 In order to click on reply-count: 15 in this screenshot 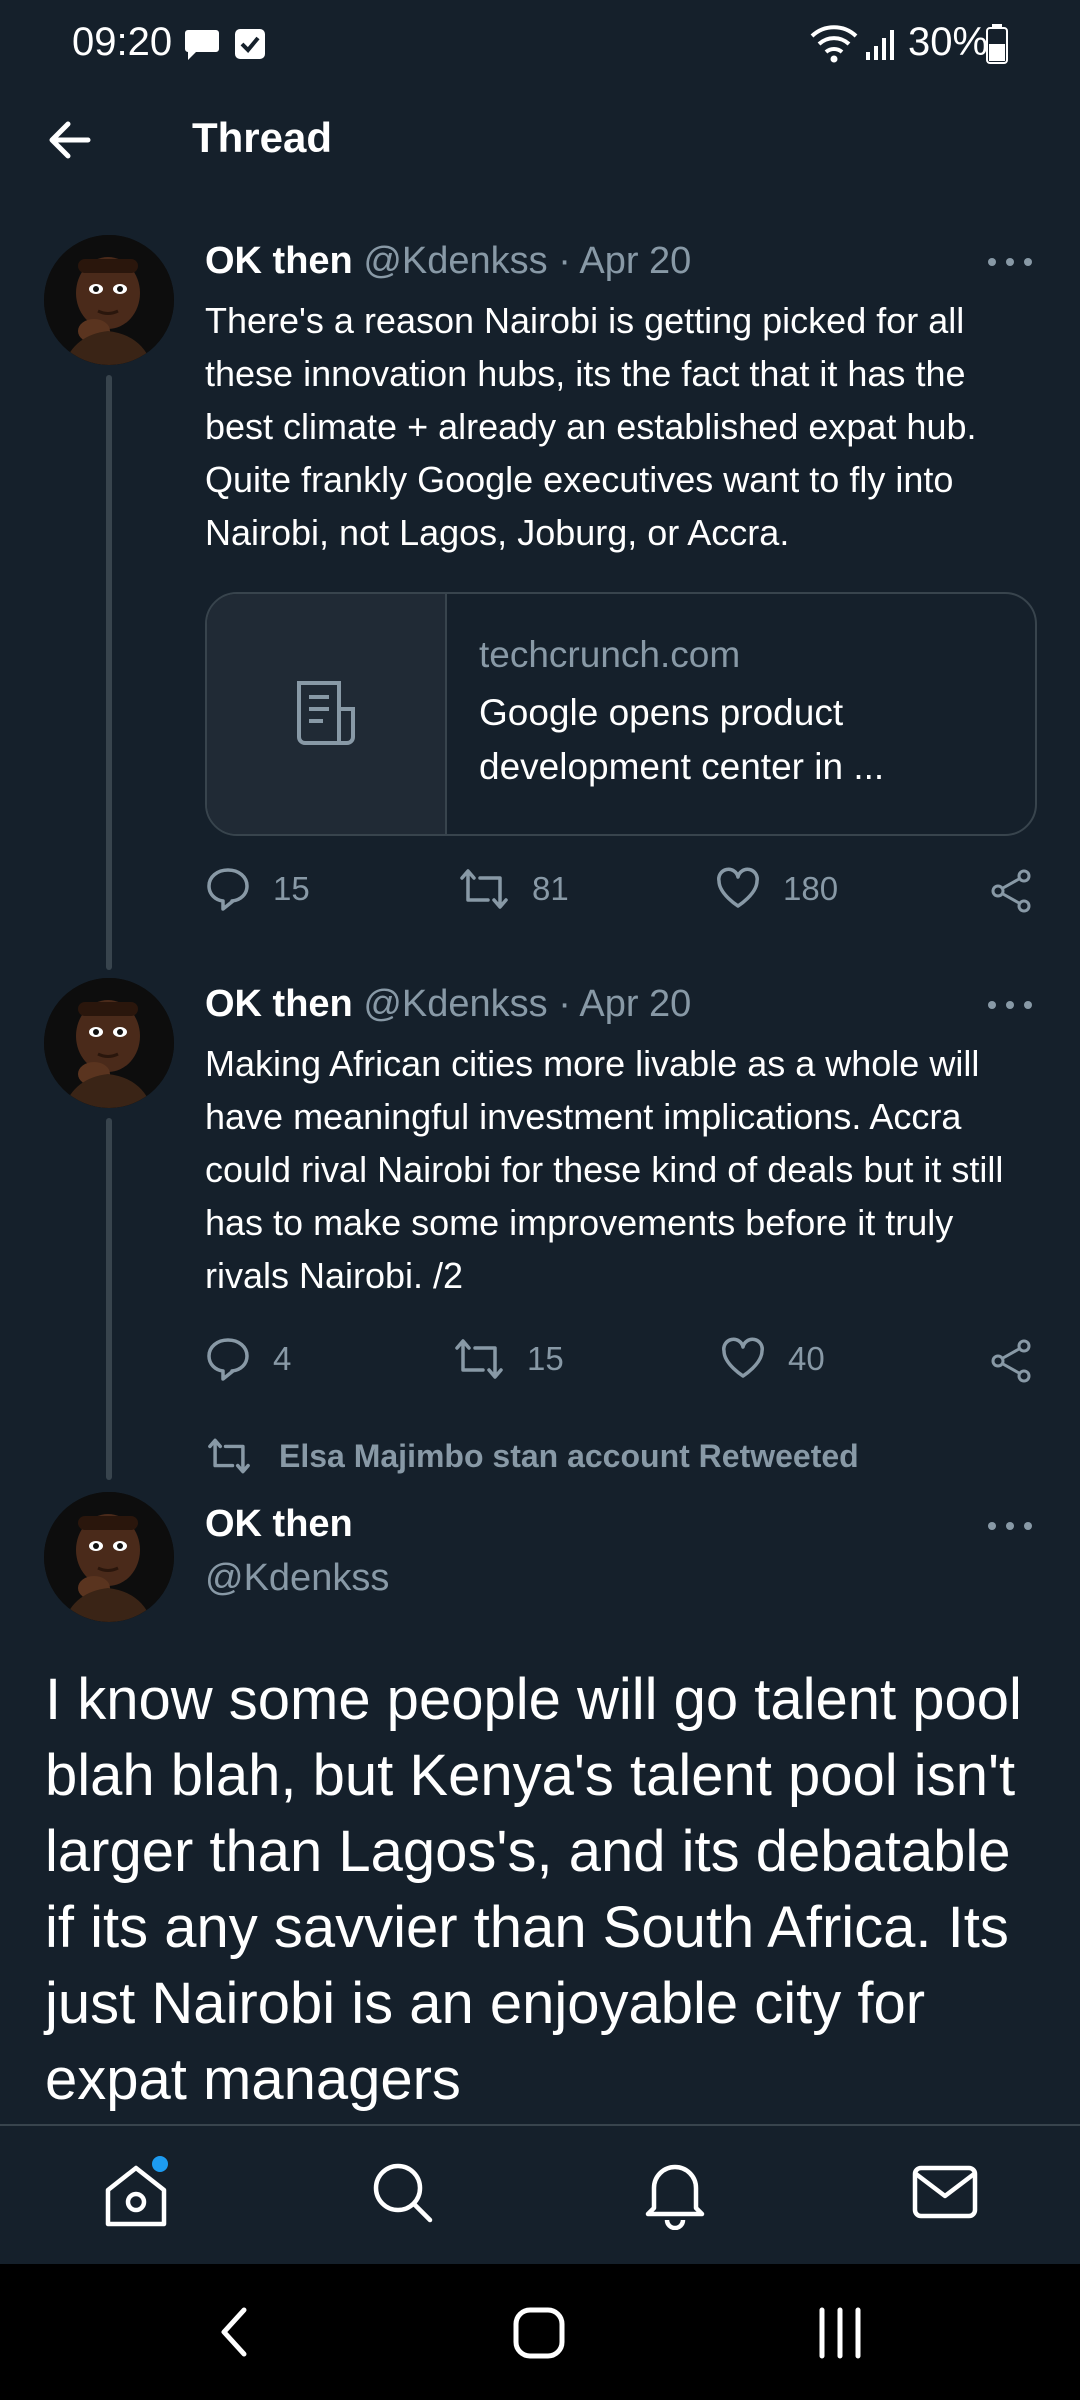, I will do `click(291, 888)`.